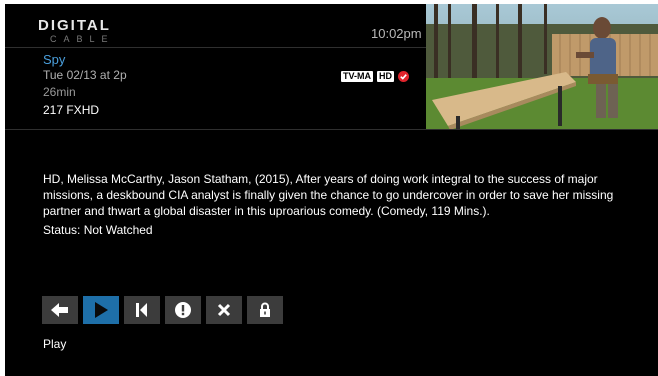 This screenshot has height=376, width=658. I want to click on alert-icon, so click(183, 310).